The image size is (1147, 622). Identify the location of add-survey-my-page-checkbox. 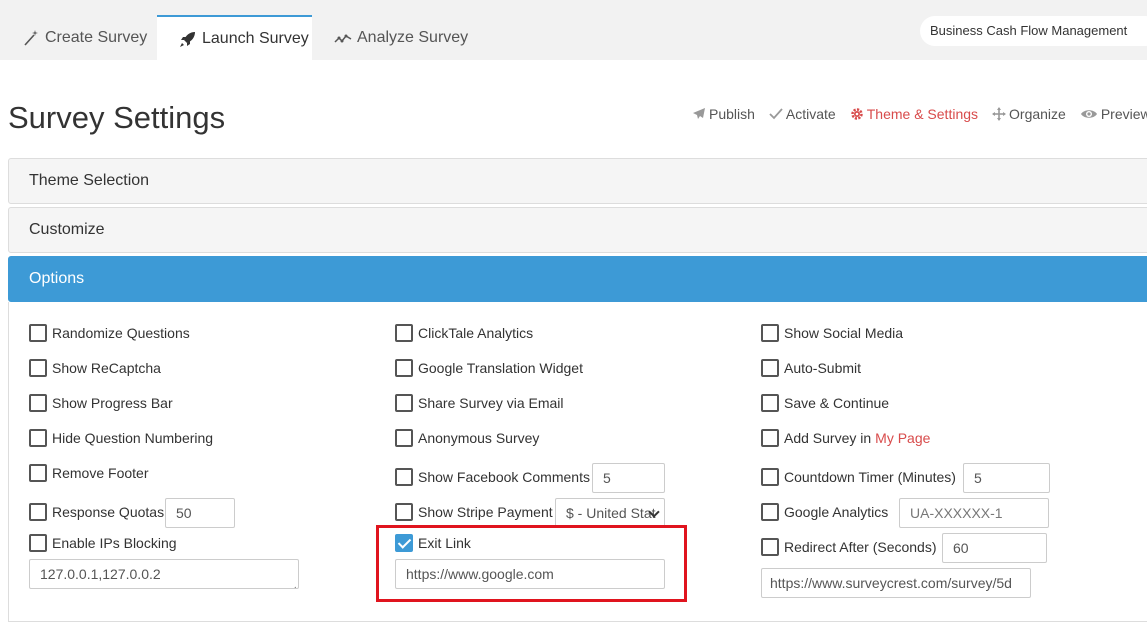
(770, 438).